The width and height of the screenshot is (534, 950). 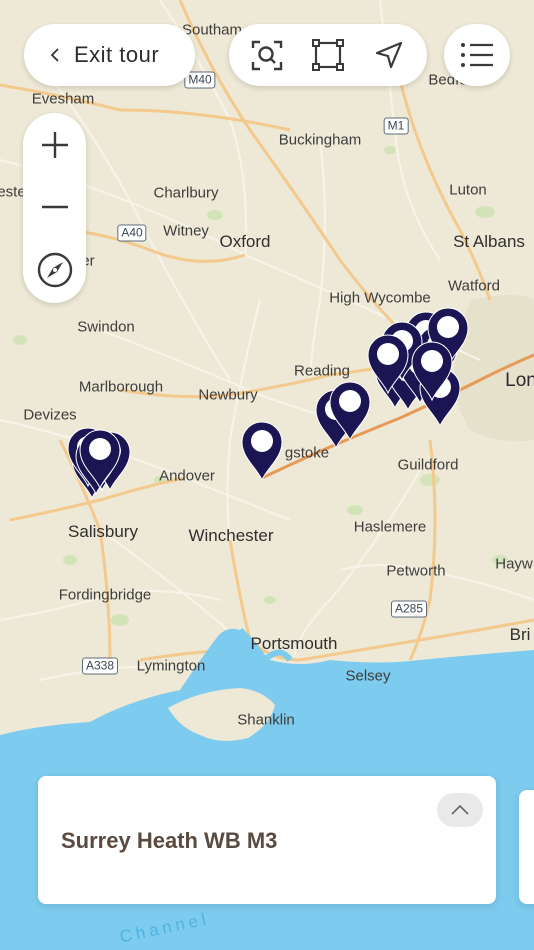 I want to click on compass-button, so click(x=54, y=270).